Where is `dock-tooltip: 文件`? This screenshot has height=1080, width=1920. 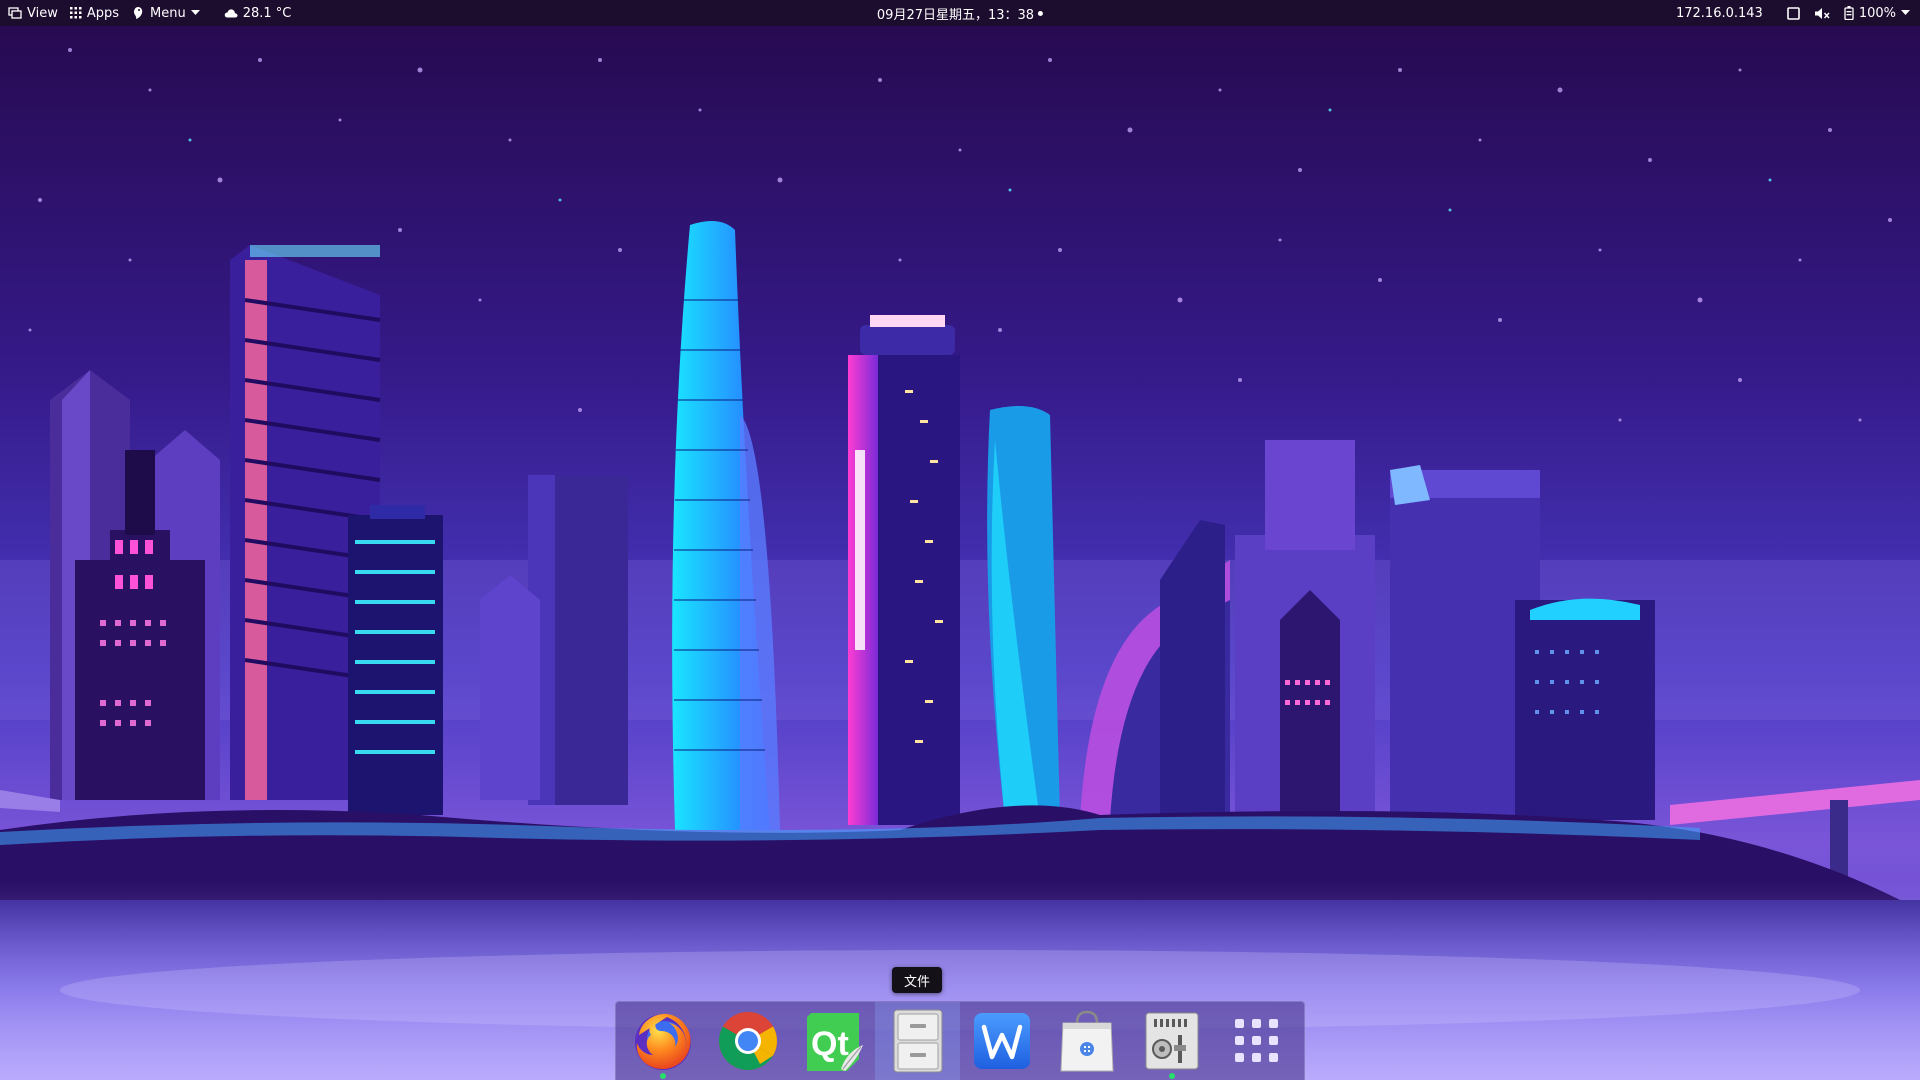 dock-tooltip: 文件 is located at coordinates (917, 980).